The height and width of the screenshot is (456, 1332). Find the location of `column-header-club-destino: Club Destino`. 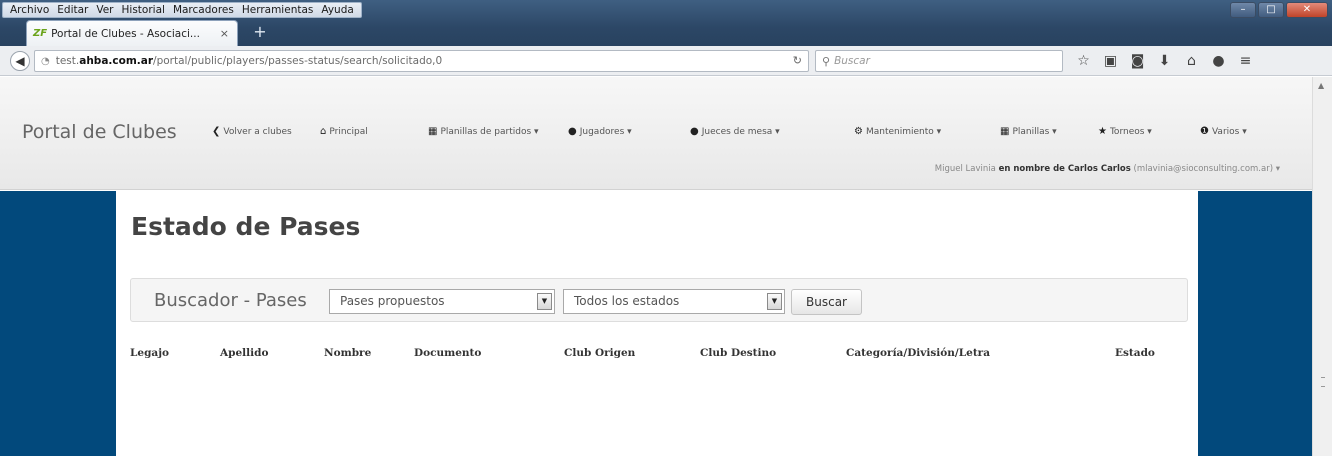

column-header-club-destino: Club Destino is located at coordinates (738, 353).